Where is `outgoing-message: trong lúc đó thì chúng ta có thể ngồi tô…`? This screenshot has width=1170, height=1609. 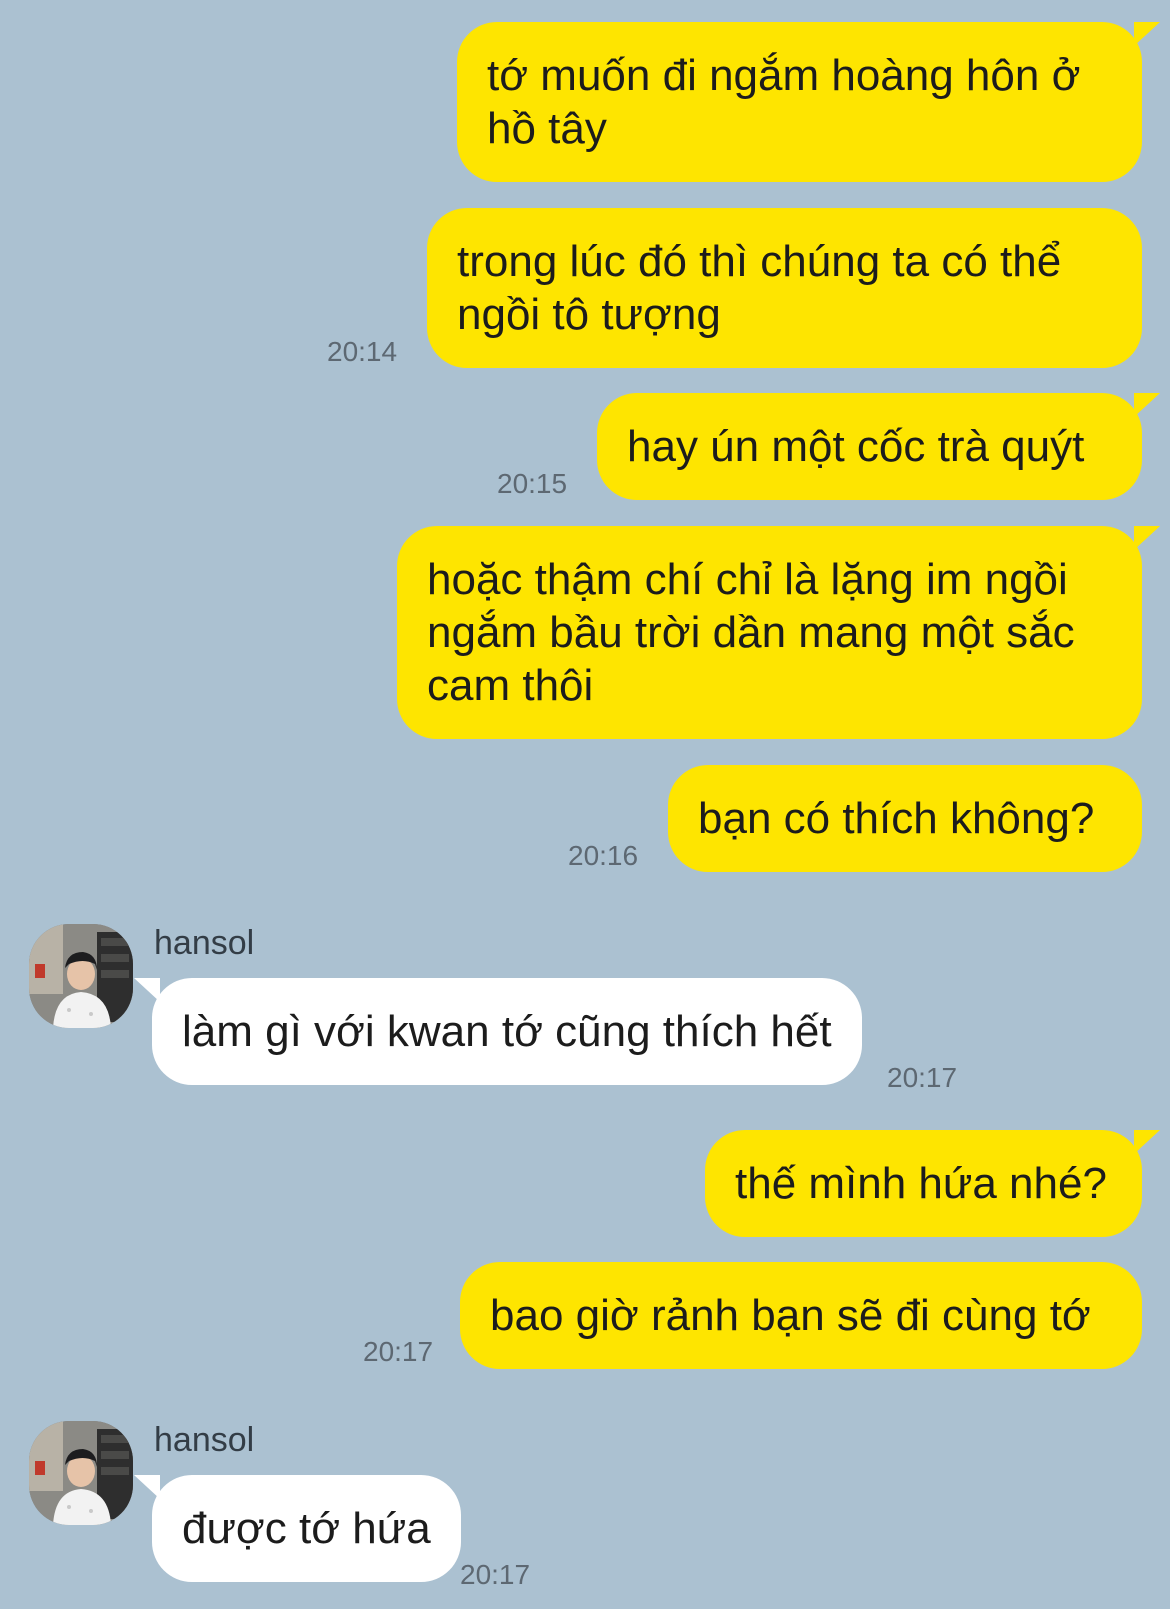
outgoing-message: trong lúc đó thì chúng ta có thể ngồi tô… is located at coordinates (784, 288).